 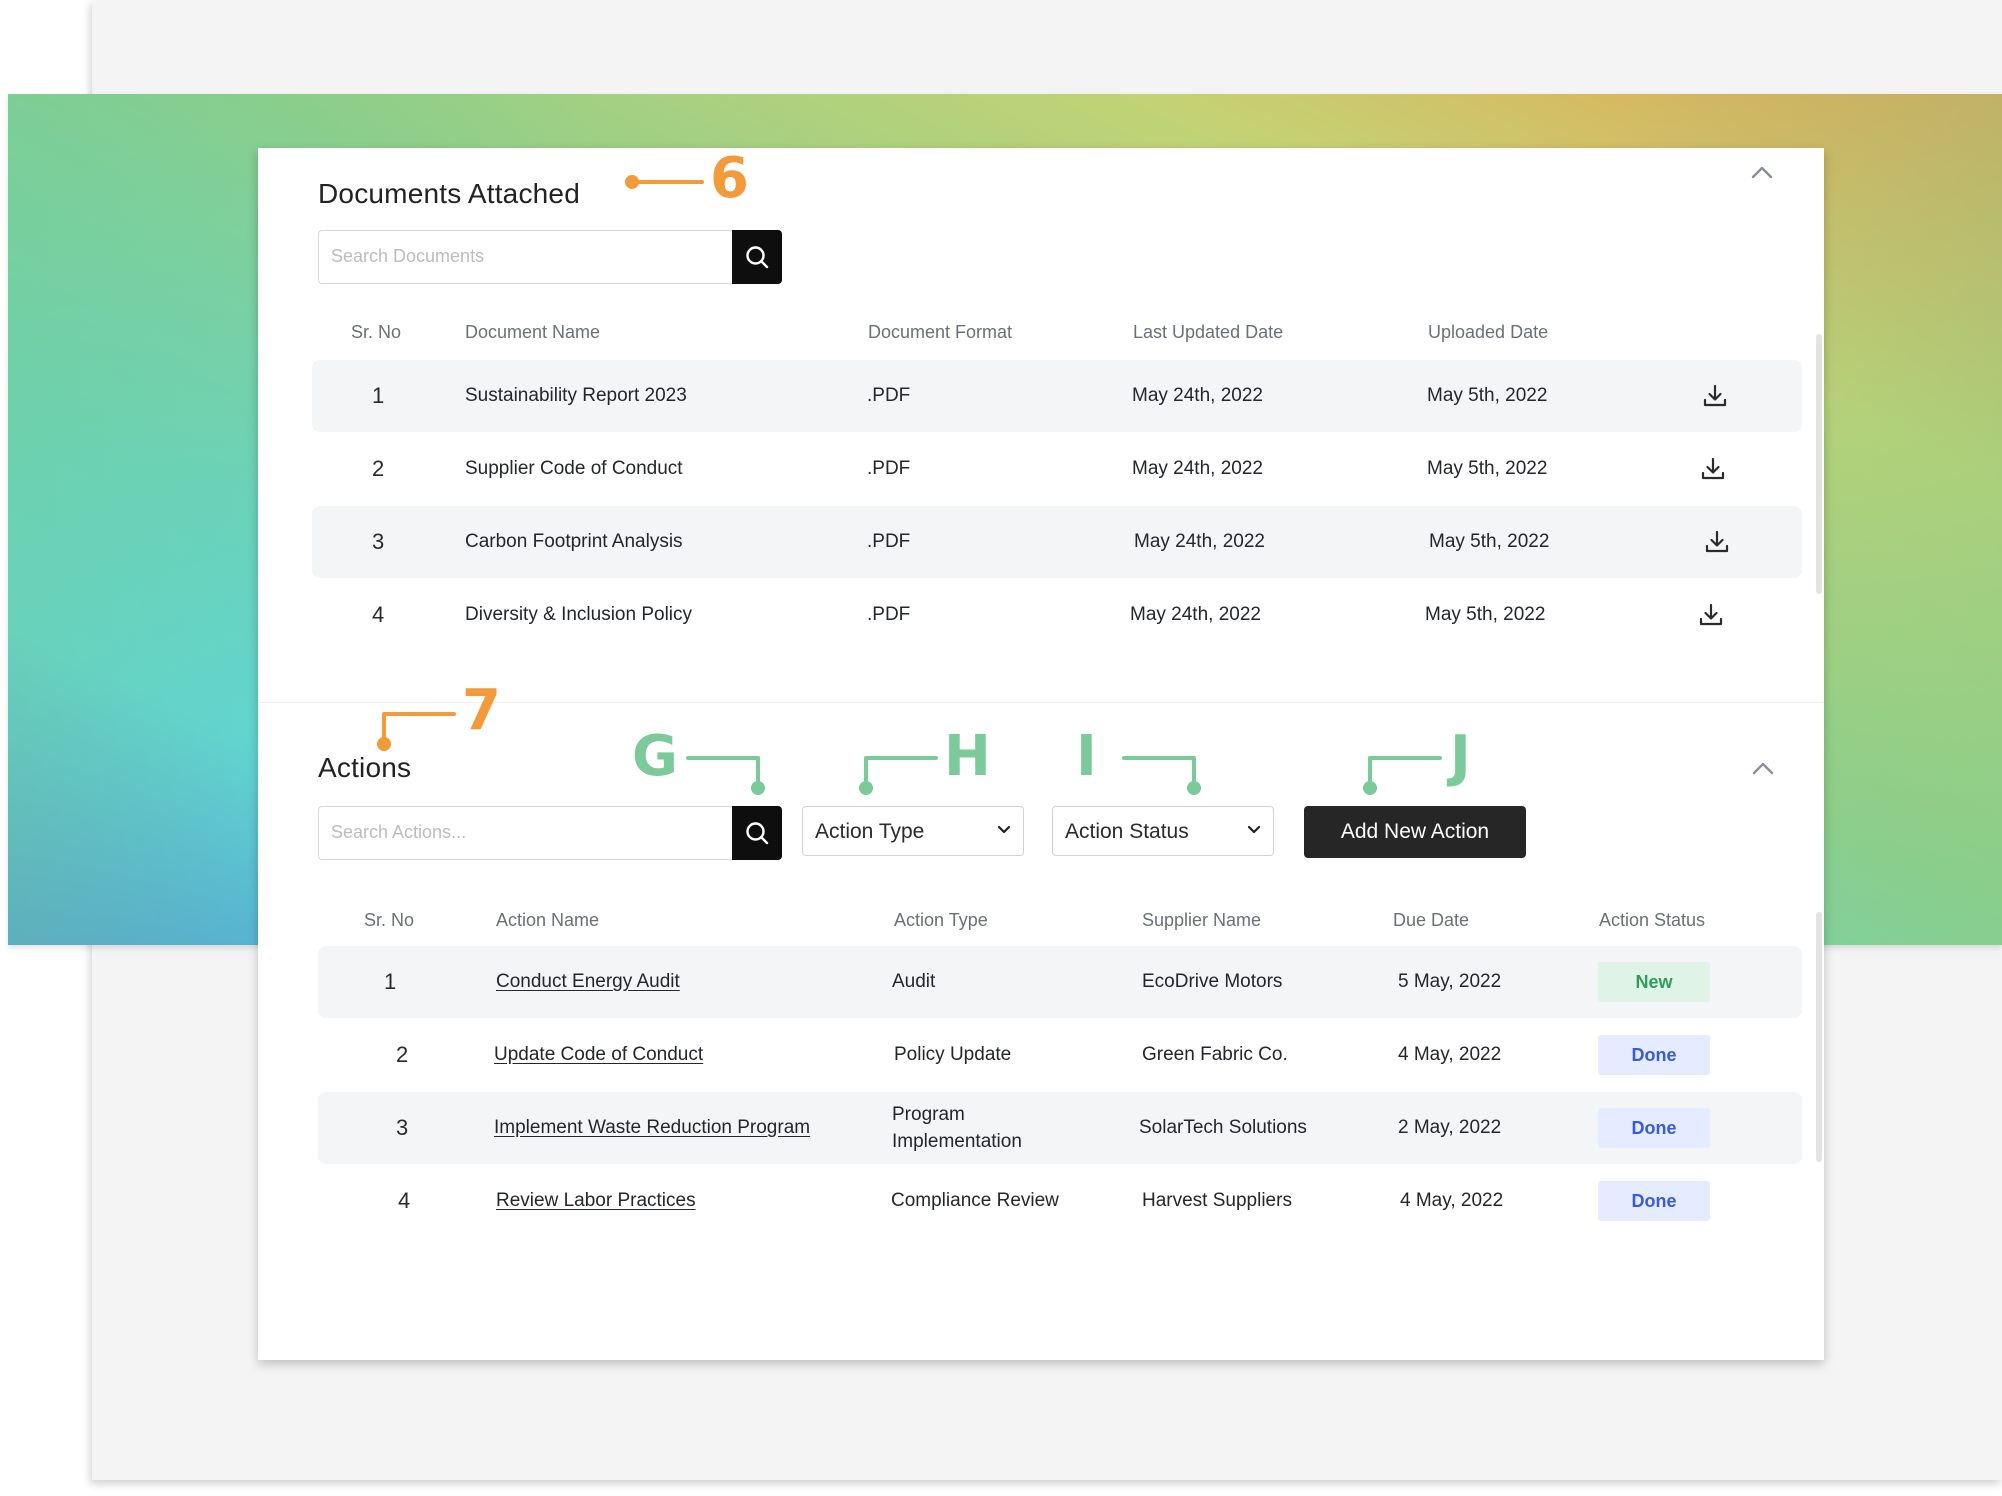 I want to click on action-header-status: Action Status, so click(x=1652, y=920).